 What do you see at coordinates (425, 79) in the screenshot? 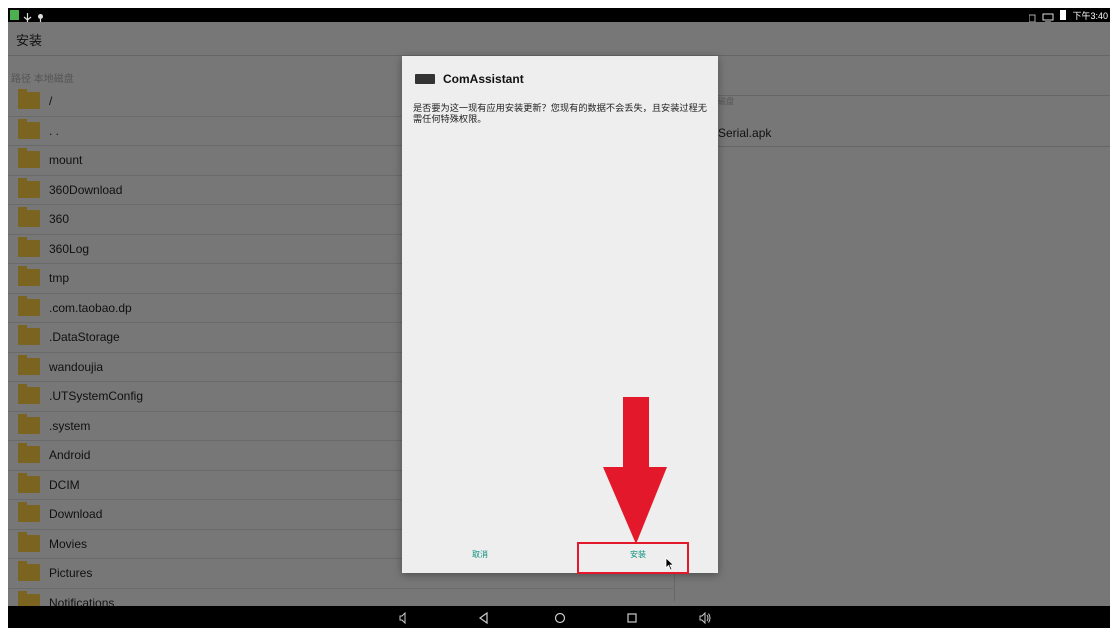
I see `app-icon` at bounding box center [425, 79].